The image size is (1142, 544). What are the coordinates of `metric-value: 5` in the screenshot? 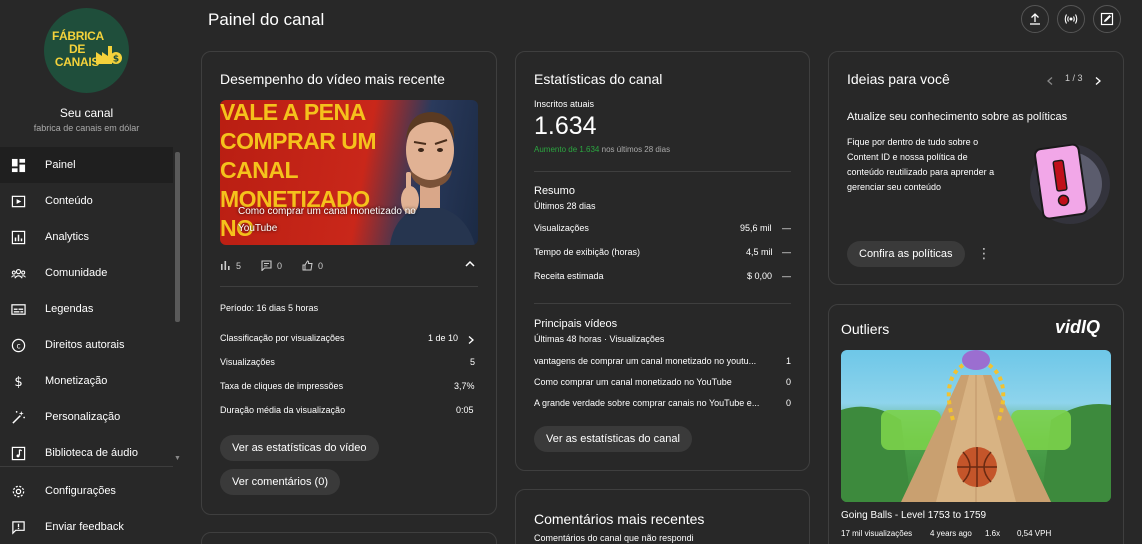 It's located at (473, 362).